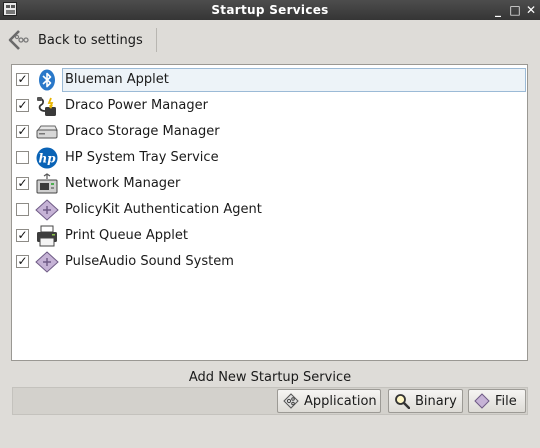  Describe the element at coordinates (149, 261) in the screenshot. I see `service-label: PulseAudio Sound System` at that location.